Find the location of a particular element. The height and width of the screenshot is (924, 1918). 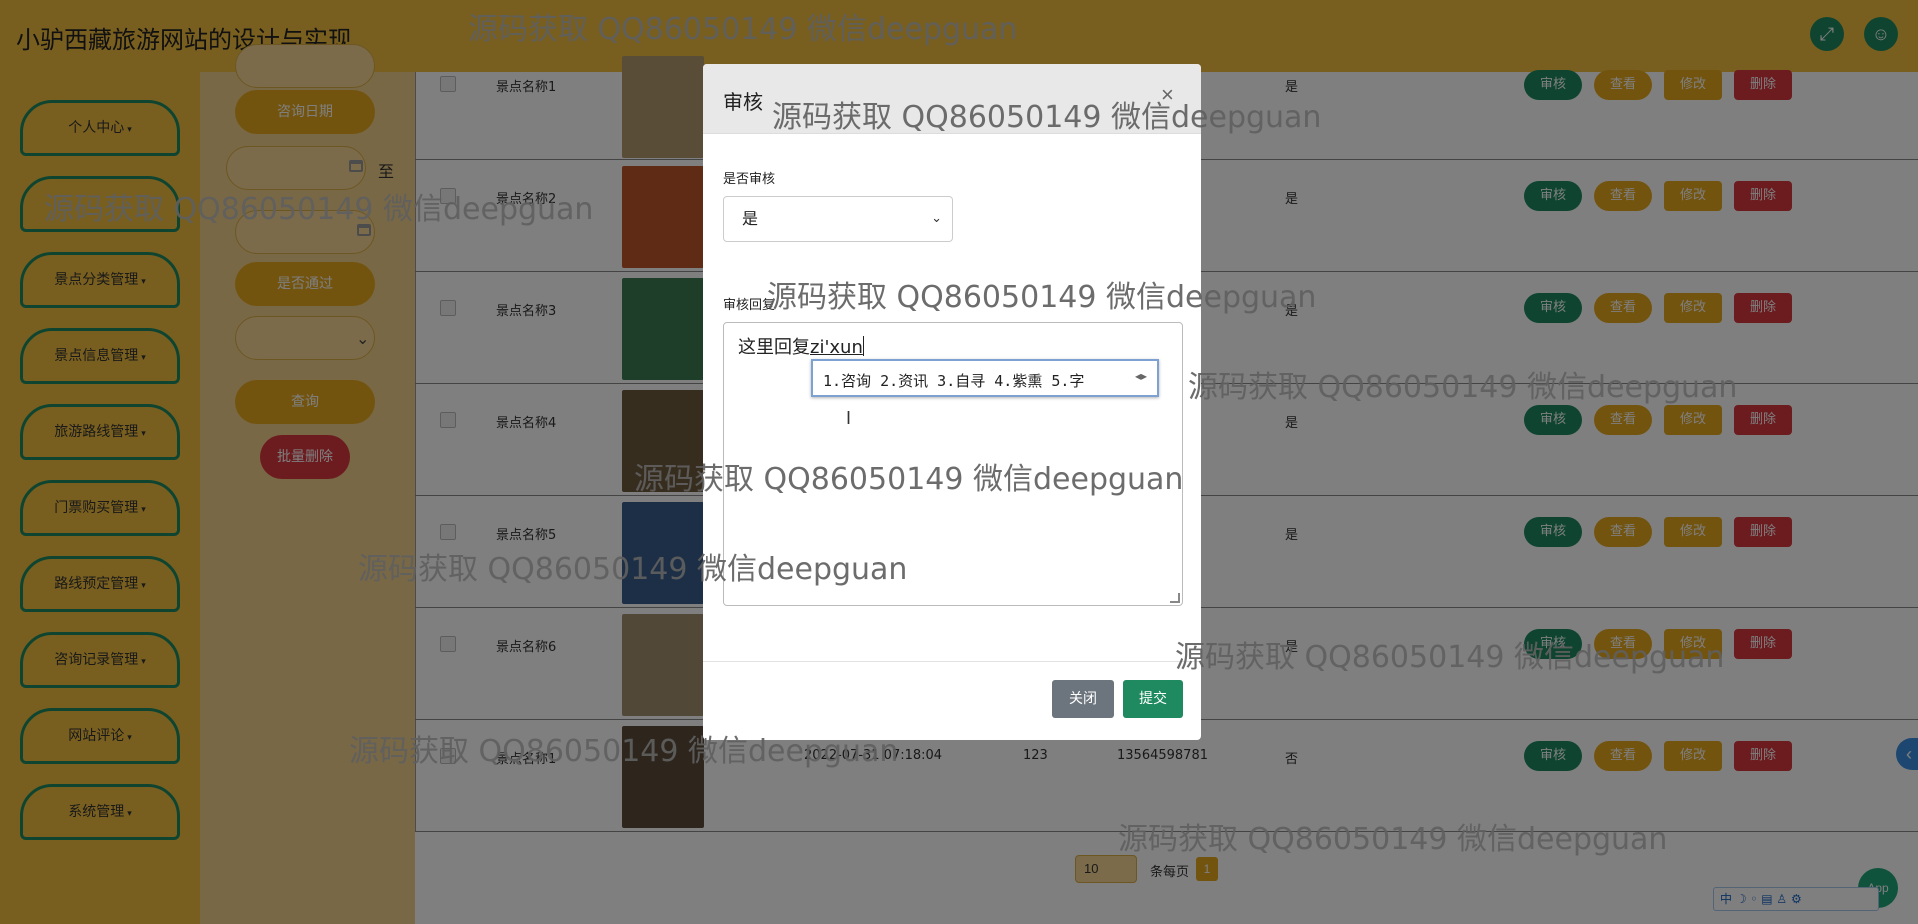

audit-status-label: 是否审核 is located at coordinates (749, 179).